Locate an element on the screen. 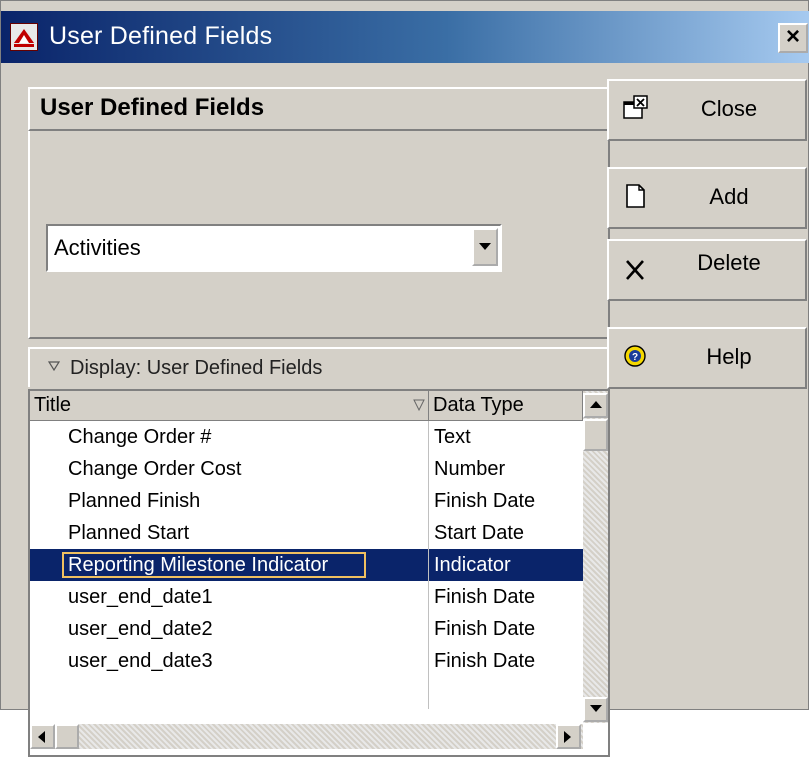 The height and width of the screenshot is (757, 809). x-delete-icon is located at coordinates (635, 270).